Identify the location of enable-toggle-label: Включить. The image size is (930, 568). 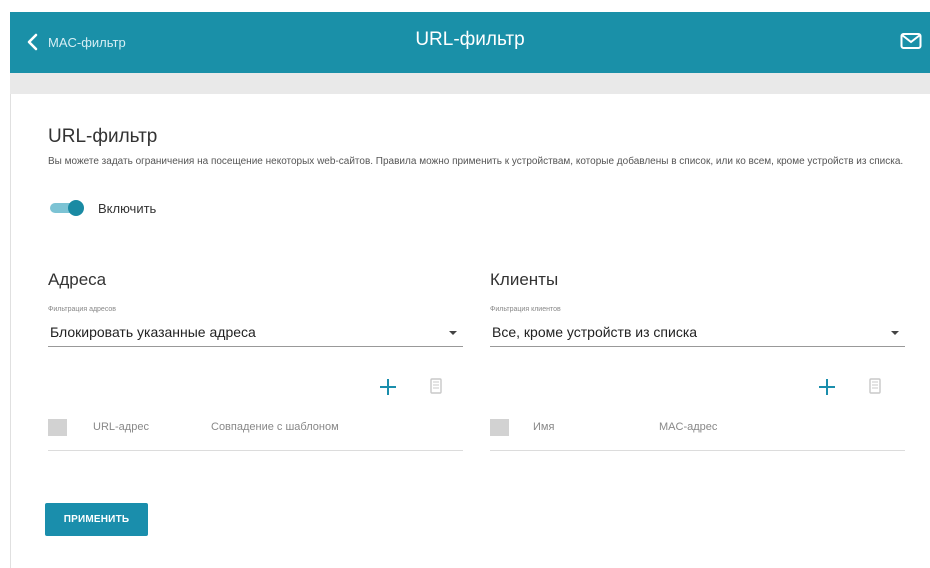
(127, 208).